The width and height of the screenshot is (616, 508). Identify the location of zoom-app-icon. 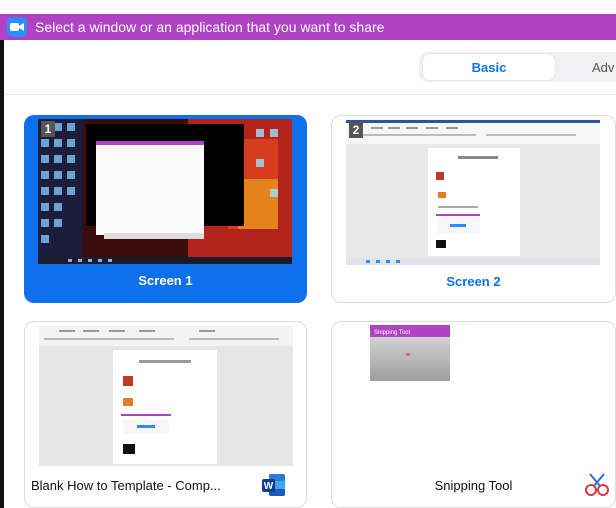
(17, 27).